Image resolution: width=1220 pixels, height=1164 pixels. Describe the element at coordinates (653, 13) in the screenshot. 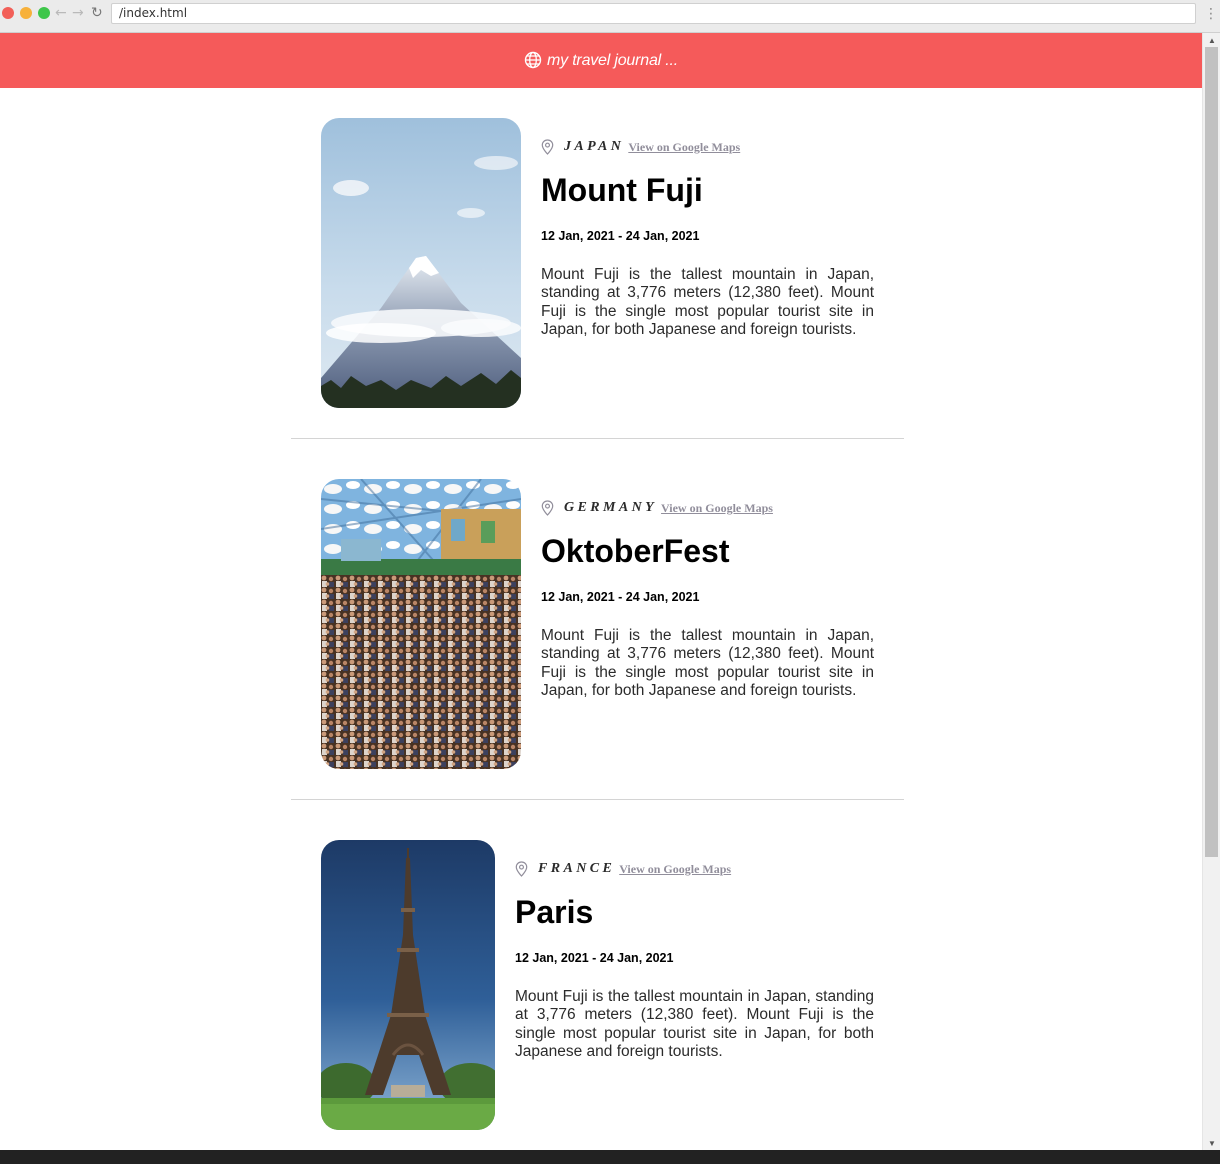

I see `address-bar: /index.html` at that location.